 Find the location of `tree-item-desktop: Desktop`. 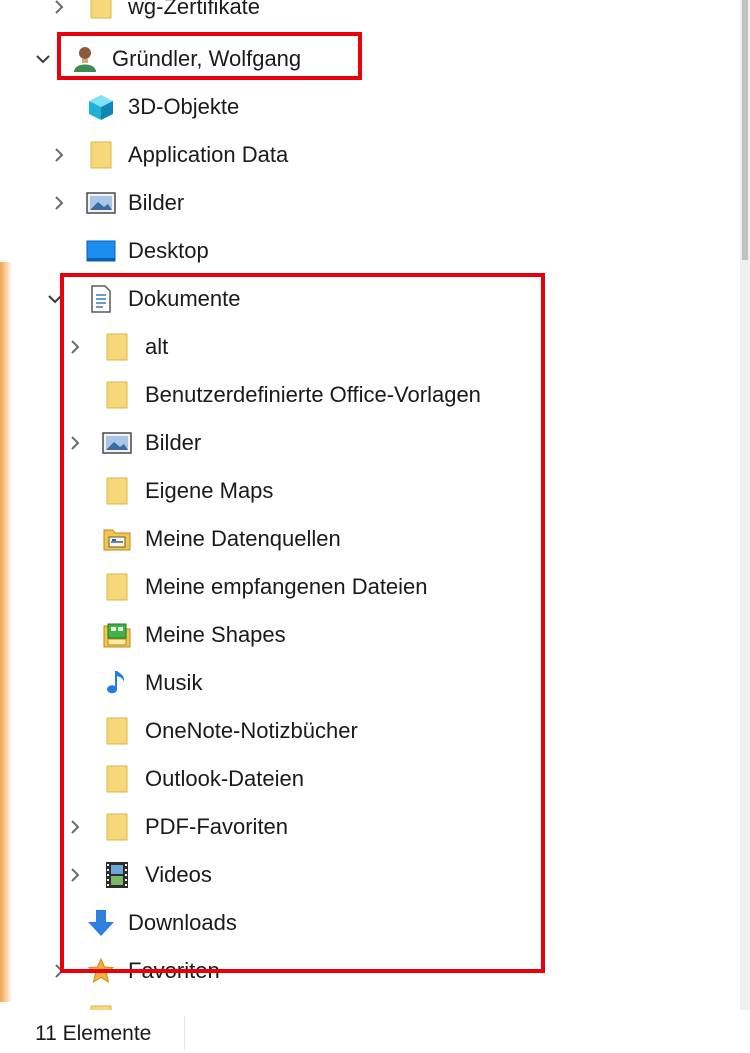

tree-item-desktop: Desktop is located at coordinates (360, 251).